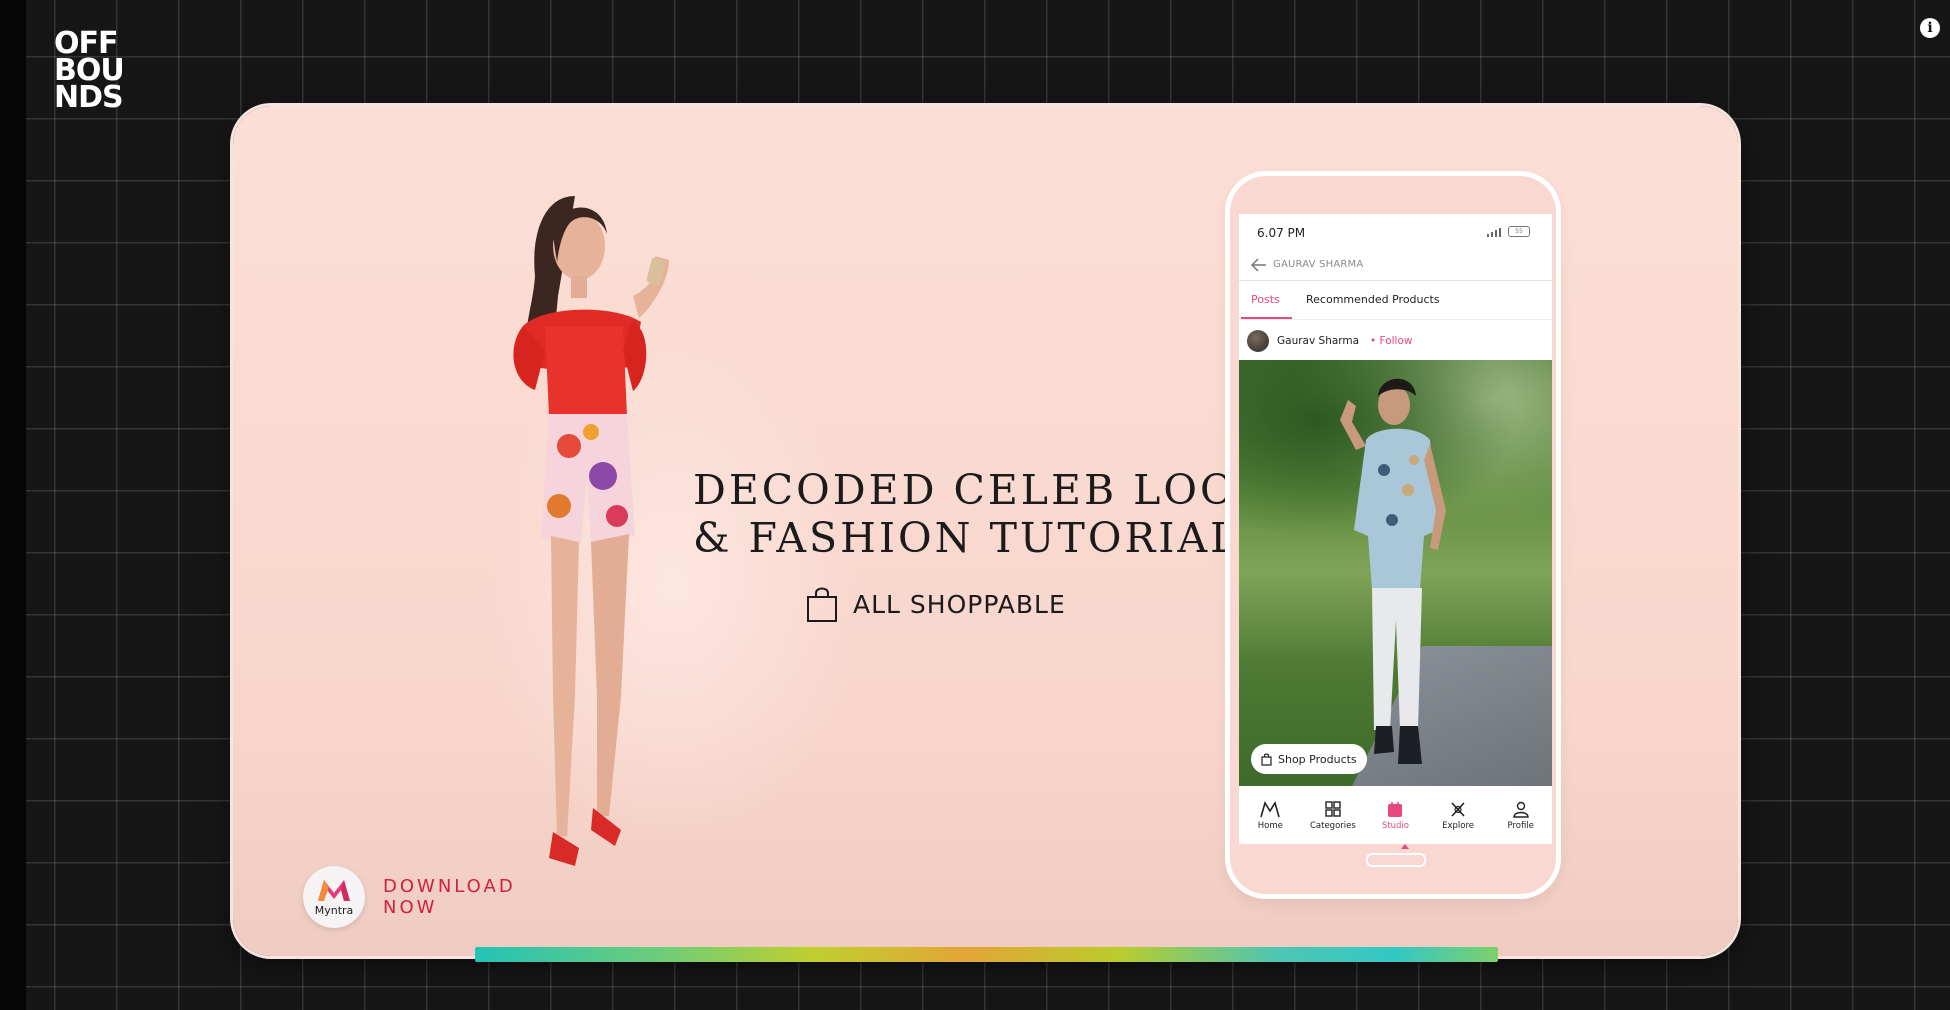 The image size is (1950, 1010). I want to click on shoppable-tagline: ALL SHOPPABLE, so click(935, 604).